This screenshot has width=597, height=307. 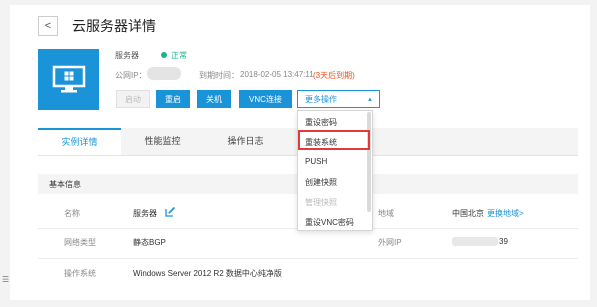 What do you see at coordinates (370, 100) in the screenshot?
I see `caret-up-icon: ▲` at bounding box center [370, 100].